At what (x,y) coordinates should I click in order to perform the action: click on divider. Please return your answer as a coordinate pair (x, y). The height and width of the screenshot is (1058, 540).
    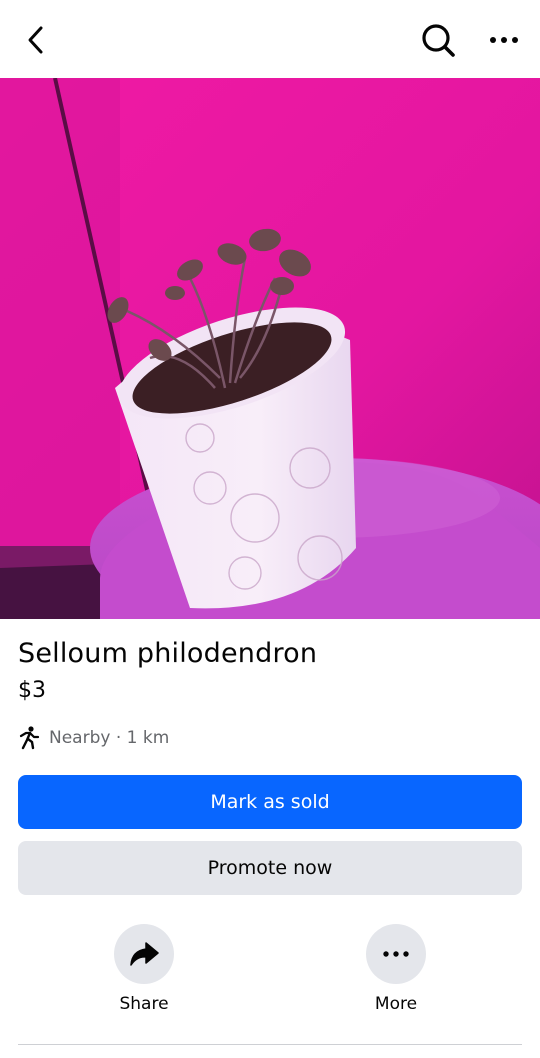
    Looking at the image, I should click on (270, 1044).